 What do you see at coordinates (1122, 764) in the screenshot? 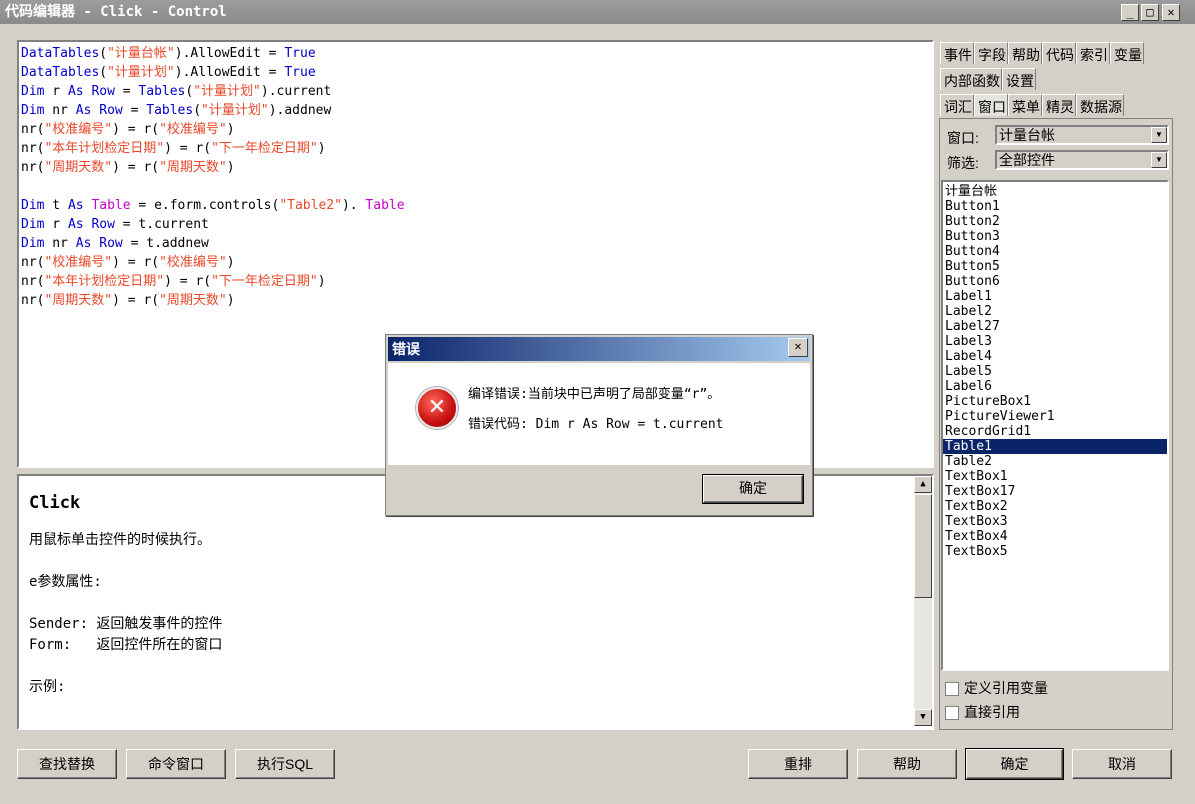
I see `cancel-button: 取消` at bounding box center [1122, 764].